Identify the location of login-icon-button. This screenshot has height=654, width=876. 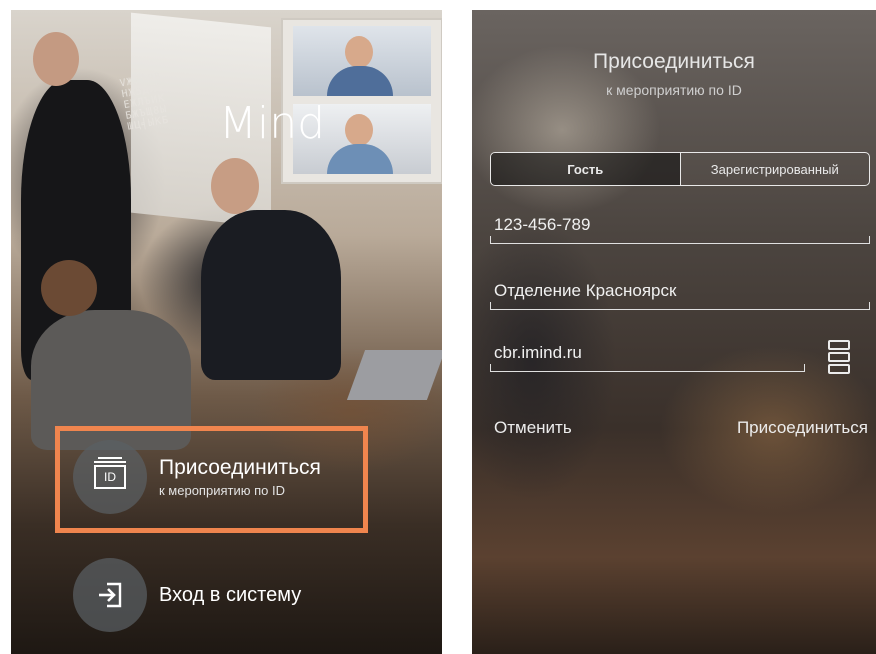
(110, 595).